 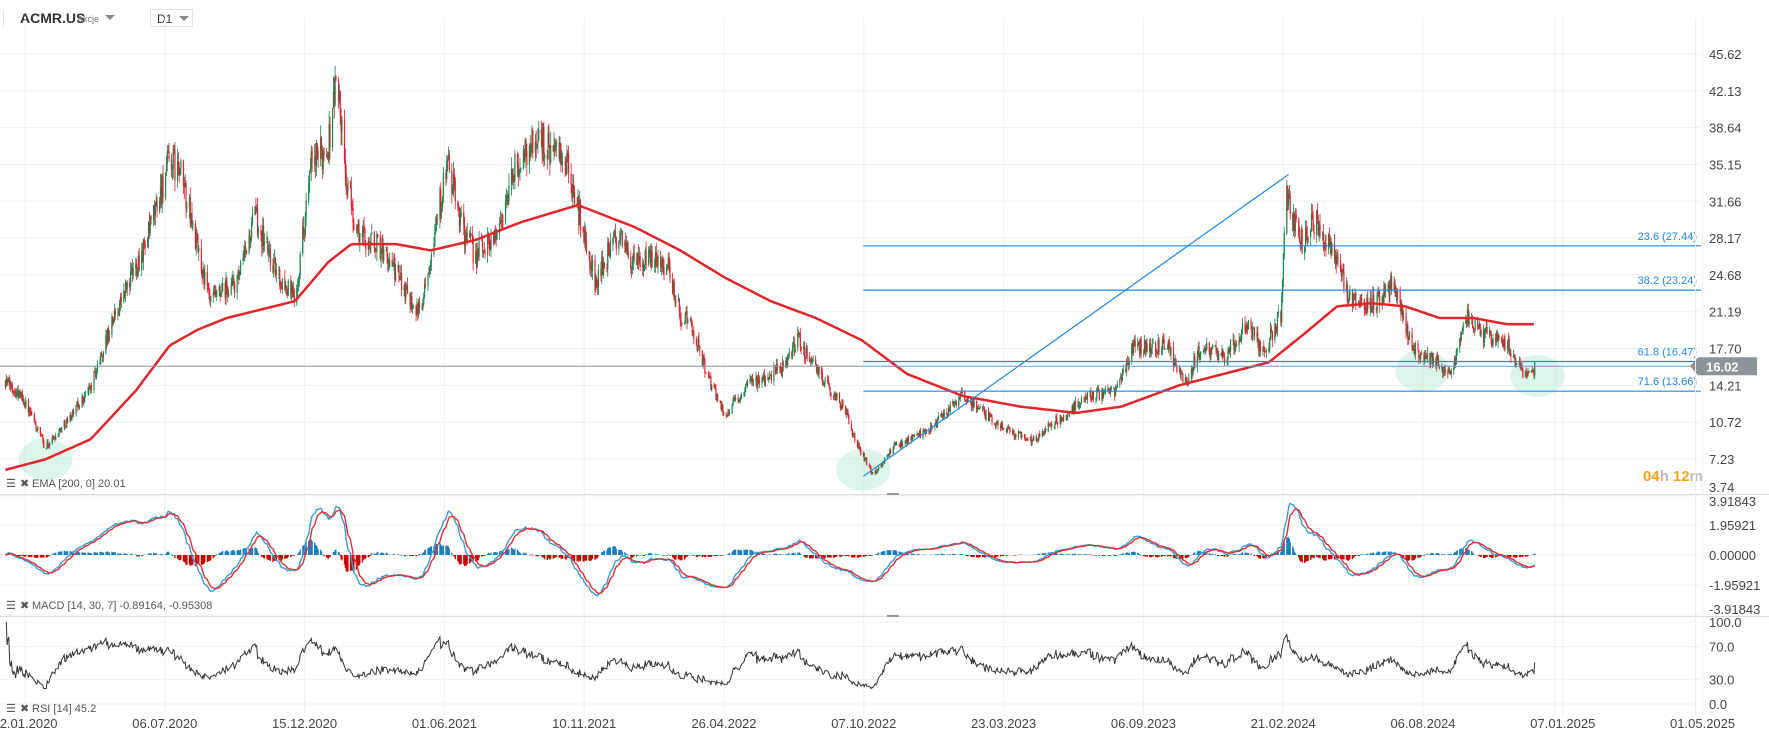 I want to click on date-tick-label: 07.10.2022, so click(x=863, y=723).